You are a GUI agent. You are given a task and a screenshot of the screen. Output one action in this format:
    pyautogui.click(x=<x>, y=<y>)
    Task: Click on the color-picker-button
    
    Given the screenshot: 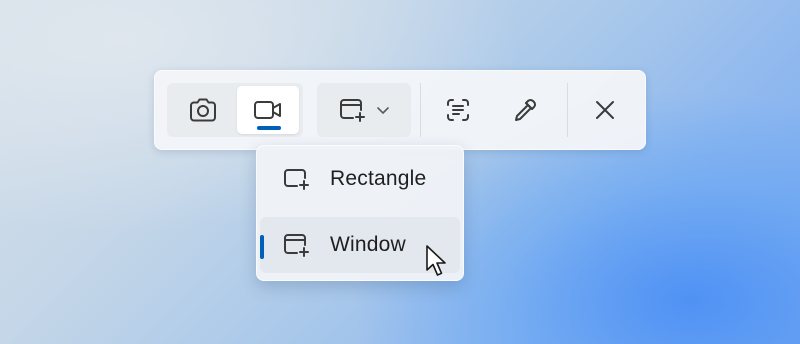 What is the action you would take?
    pyautogui.click(x=525, y=110)
    